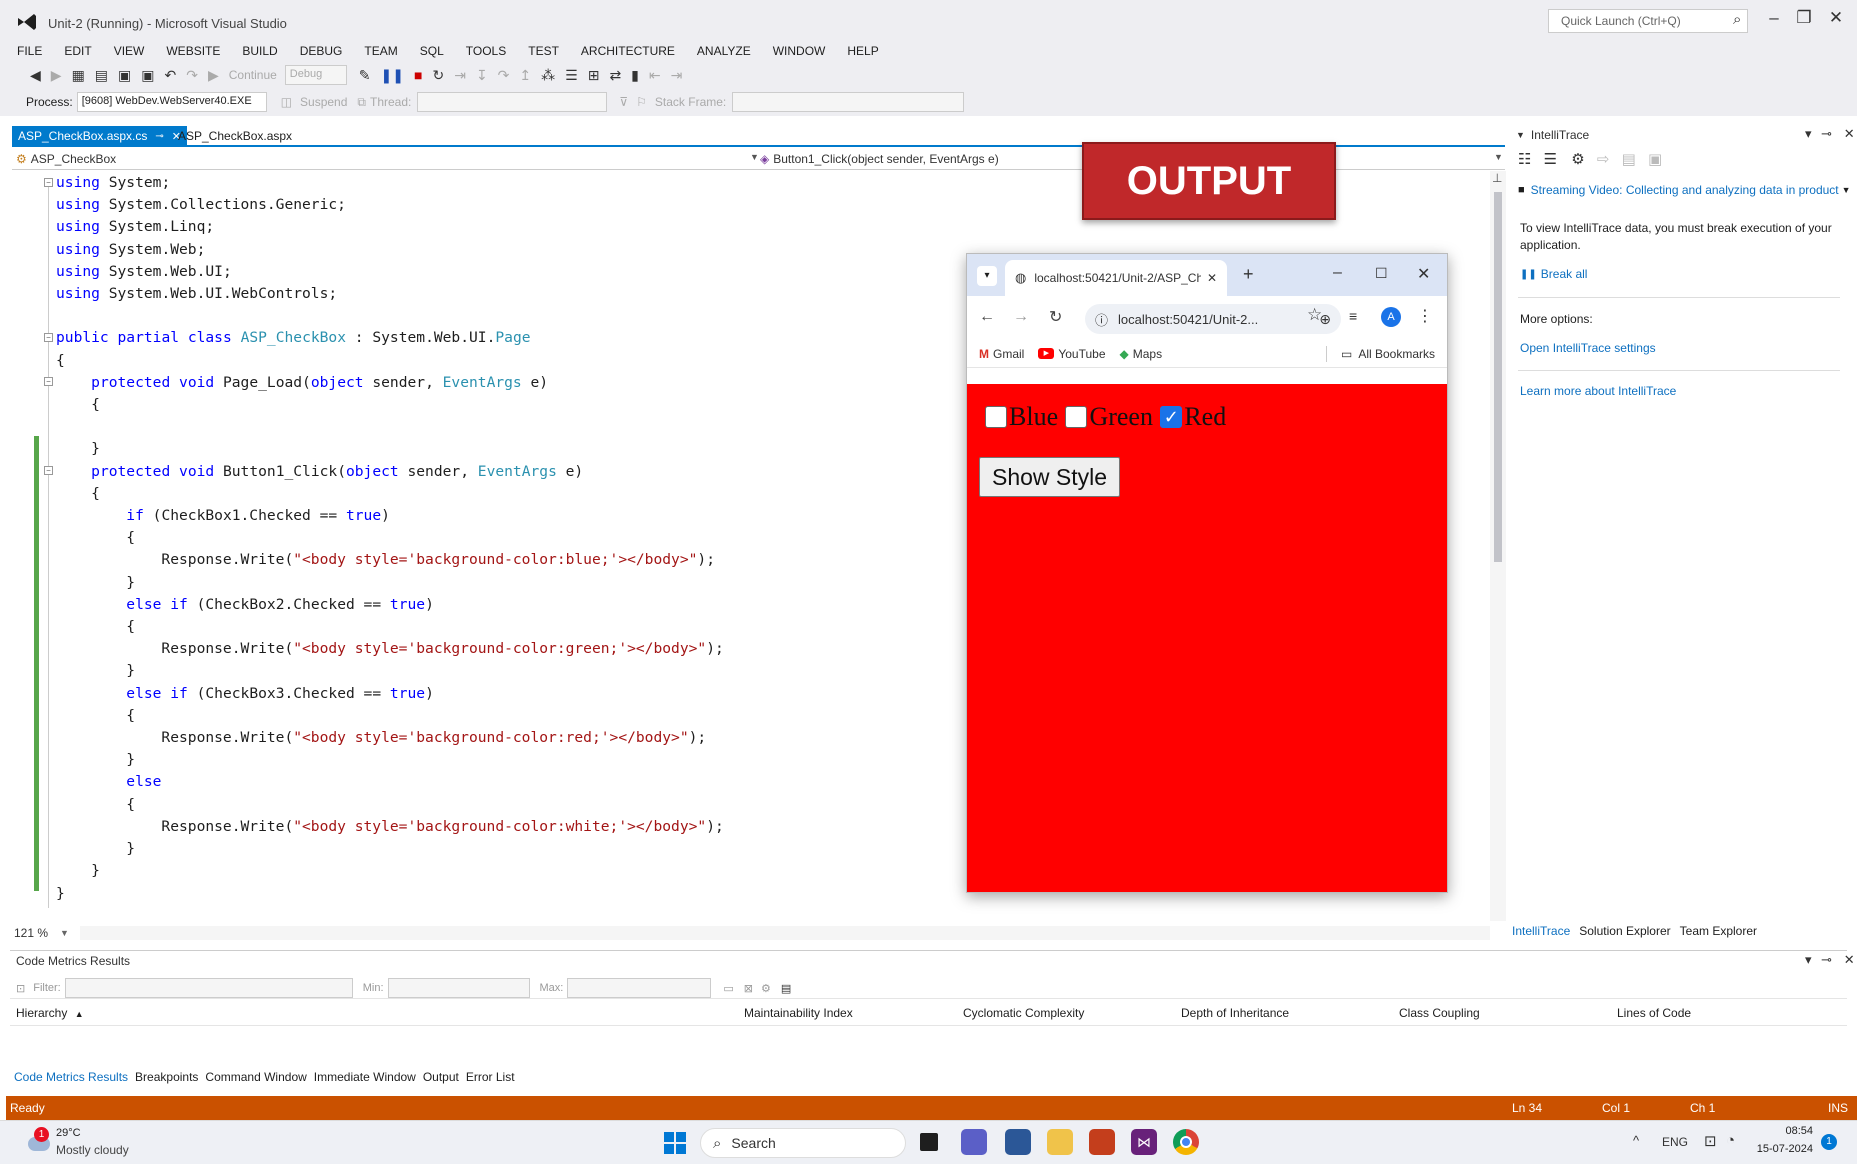 The height and width of the screenshot is (1164, 1857). What do you see at coordinates (1033, 416) in the screenshot?
I see `checkbox-blue-label: Blue` at bounding box center [1033, 416].